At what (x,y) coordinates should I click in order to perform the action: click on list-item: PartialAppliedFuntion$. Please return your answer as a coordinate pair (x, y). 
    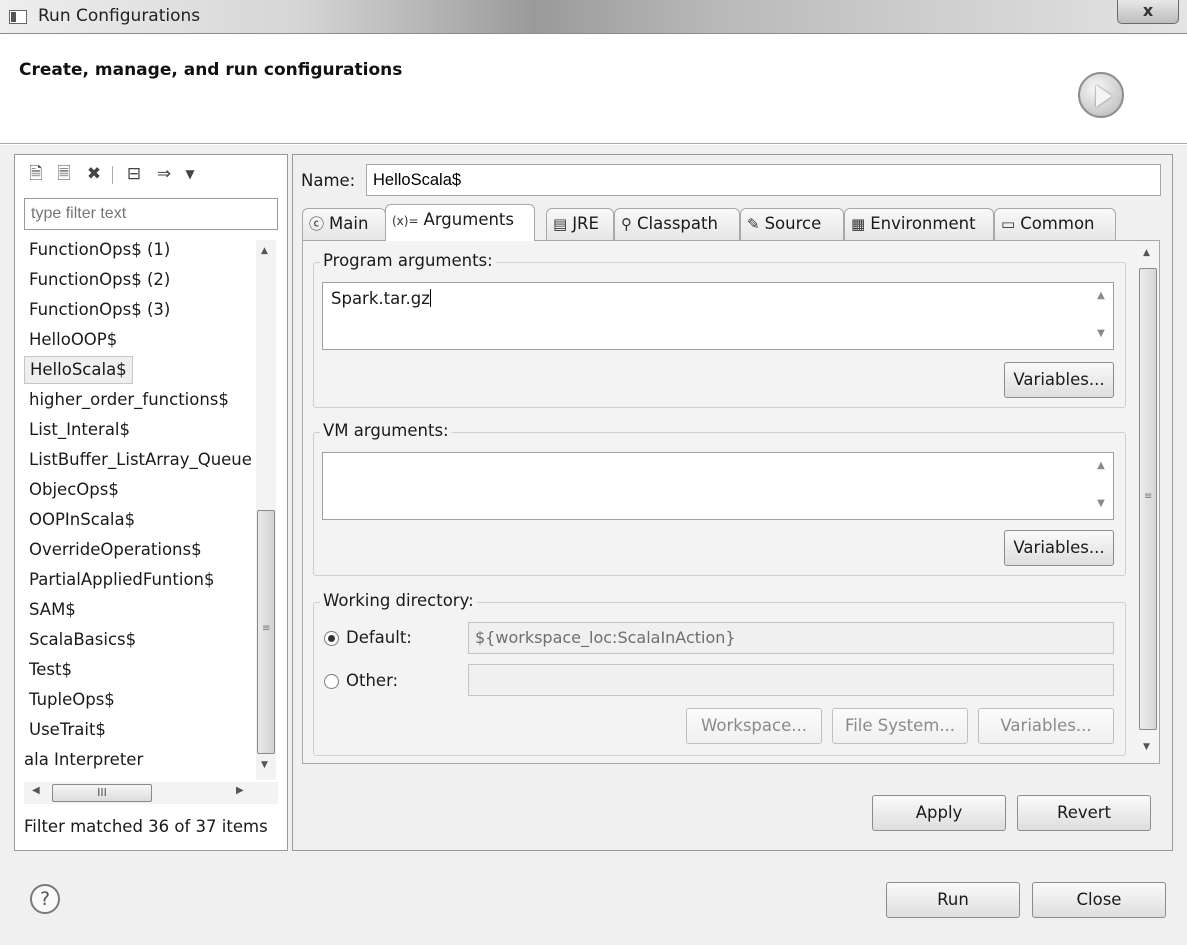
    Looking at the image, I should click on (122, 580).